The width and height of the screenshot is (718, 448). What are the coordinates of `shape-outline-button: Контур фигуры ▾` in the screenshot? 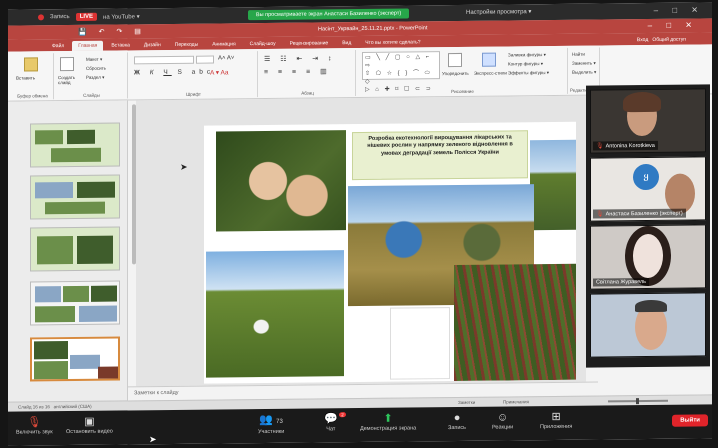 It's located at (525, 64).